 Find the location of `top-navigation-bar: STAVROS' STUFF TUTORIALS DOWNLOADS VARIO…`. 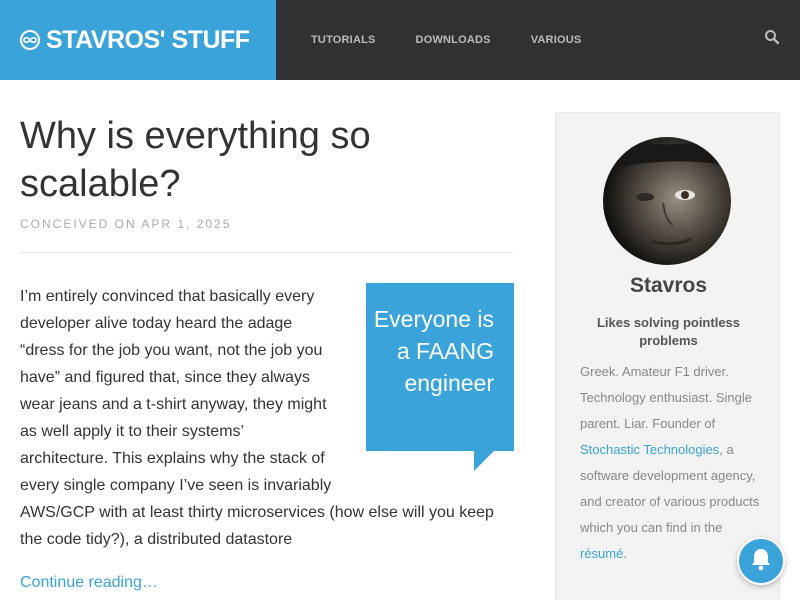

top-navigation-bar: STAVROS' STUFF TUTORIALS DOWNLOADS VARIO… is located at coordinates (400, 40).